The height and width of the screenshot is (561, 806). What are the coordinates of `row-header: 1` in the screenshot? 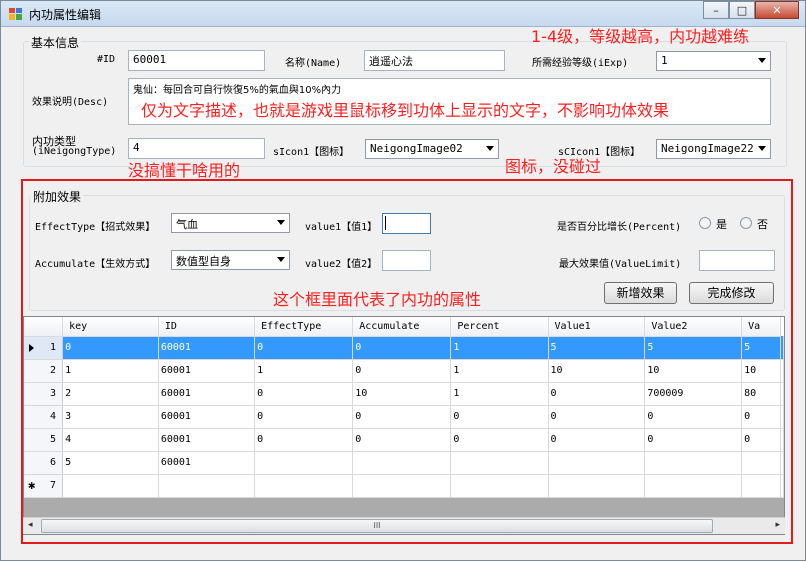 It's located at (44, 348).